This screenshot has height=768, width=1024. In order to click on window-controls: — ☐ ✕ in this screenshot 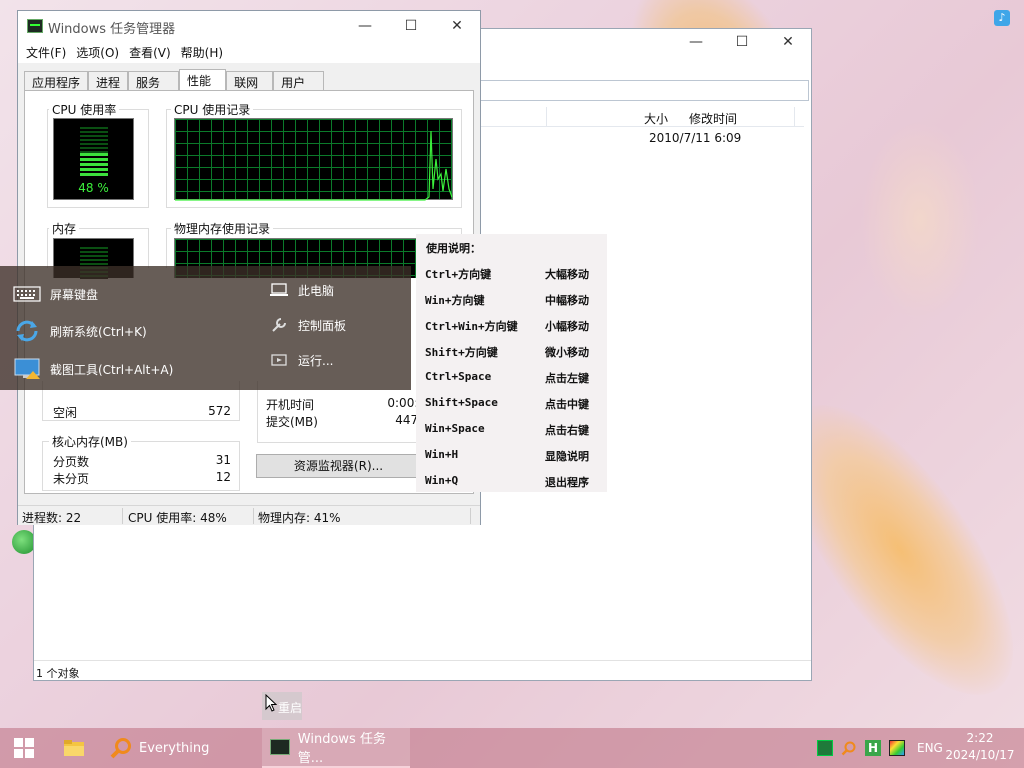, I will do `click(411, 26)`.